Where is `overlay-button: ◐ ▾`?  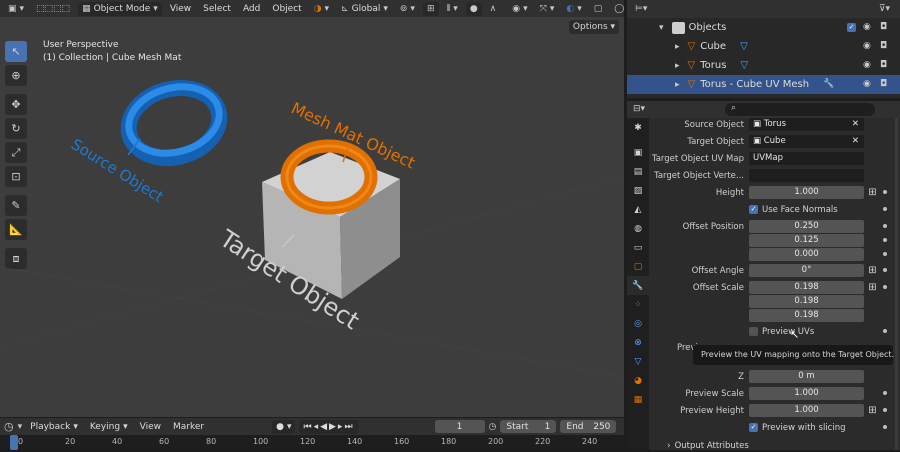 overlay-button: ◐ ▾ is located at coordinates (573, 9).